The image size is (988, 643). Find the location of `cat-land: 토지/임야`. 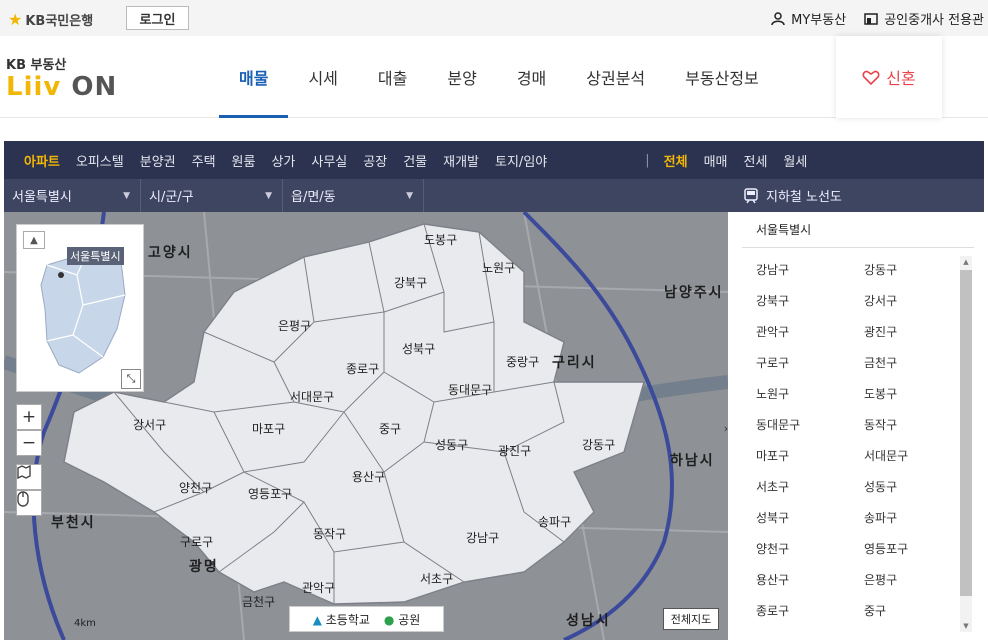

cat-land: 토지/임야 is located at coordinates (521, 160).